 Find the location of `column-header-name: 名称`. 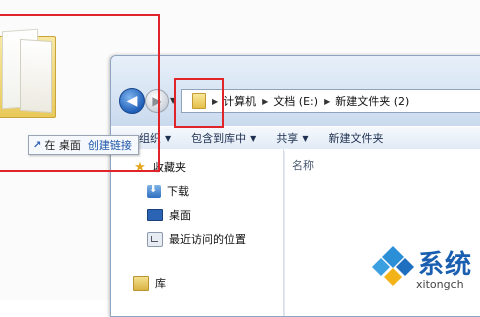

column-header-name: 名称 is located at coordinates (303, 165).